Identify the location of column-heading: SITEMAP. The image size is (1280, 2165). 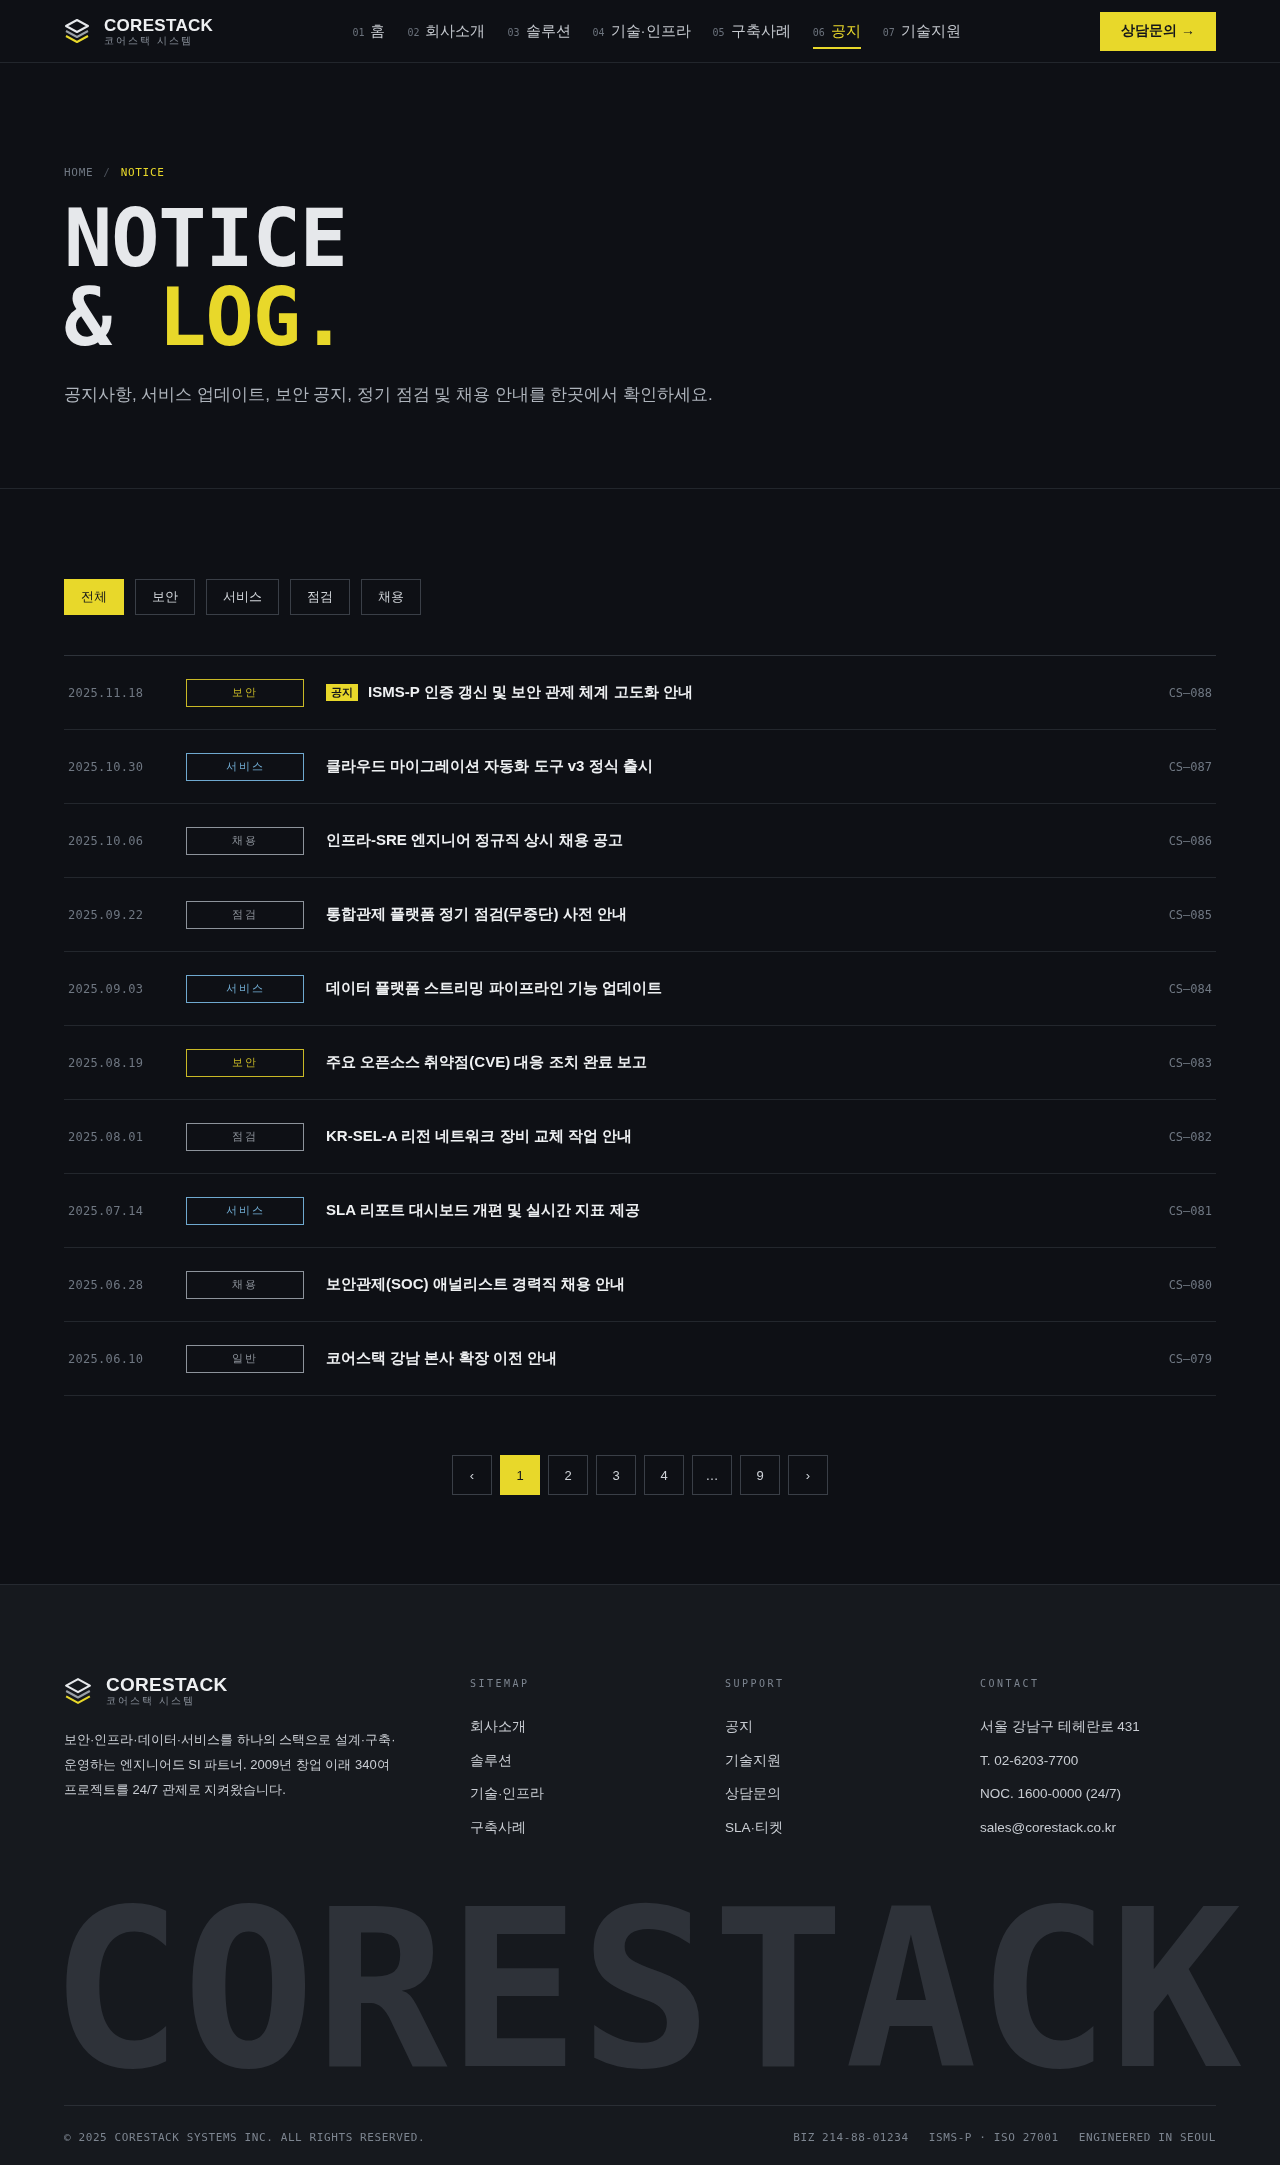
(500, 1684).